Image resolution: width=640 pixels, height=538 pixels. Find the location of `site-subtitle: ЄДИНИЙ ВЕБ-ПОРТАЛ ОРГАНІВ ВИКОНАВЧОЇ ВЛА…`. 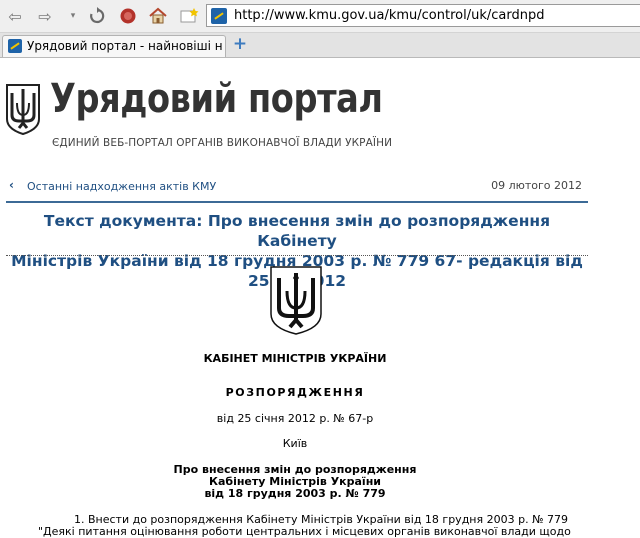

site-subtitle: ЄДИНИЙ ВЕБ-ПОРТАЛ ОРГАНІВ ВИКОНАВЧОЇ ВЛА… is located at coordinates (222, 143).